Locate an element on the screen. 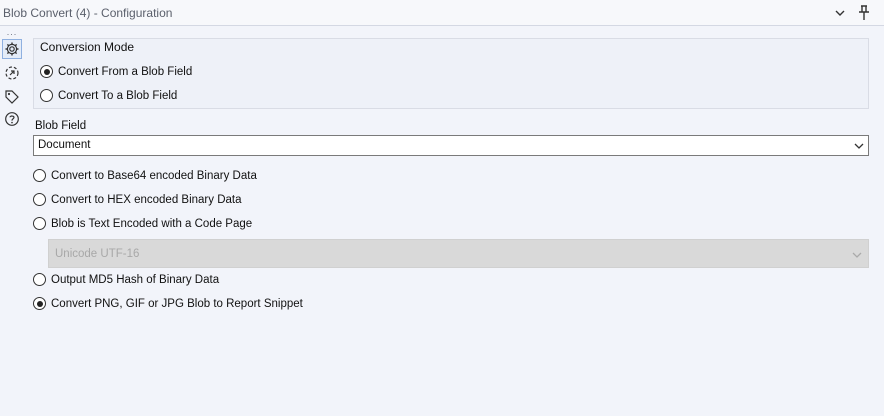 The image size is (884, 416). radio-label: Convert to HEX encoded Binary Data is located at coordinates (146, 199).